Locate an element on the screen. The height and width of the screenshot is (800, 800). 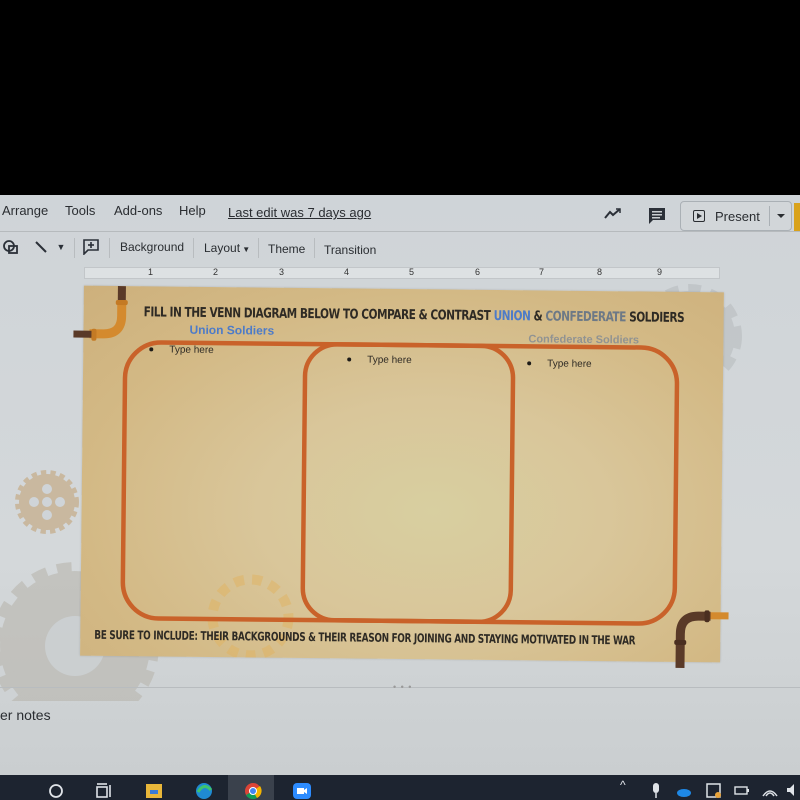
confederate-soldiers-label: Confederate Soldiers is located at coordinates (583, 339).